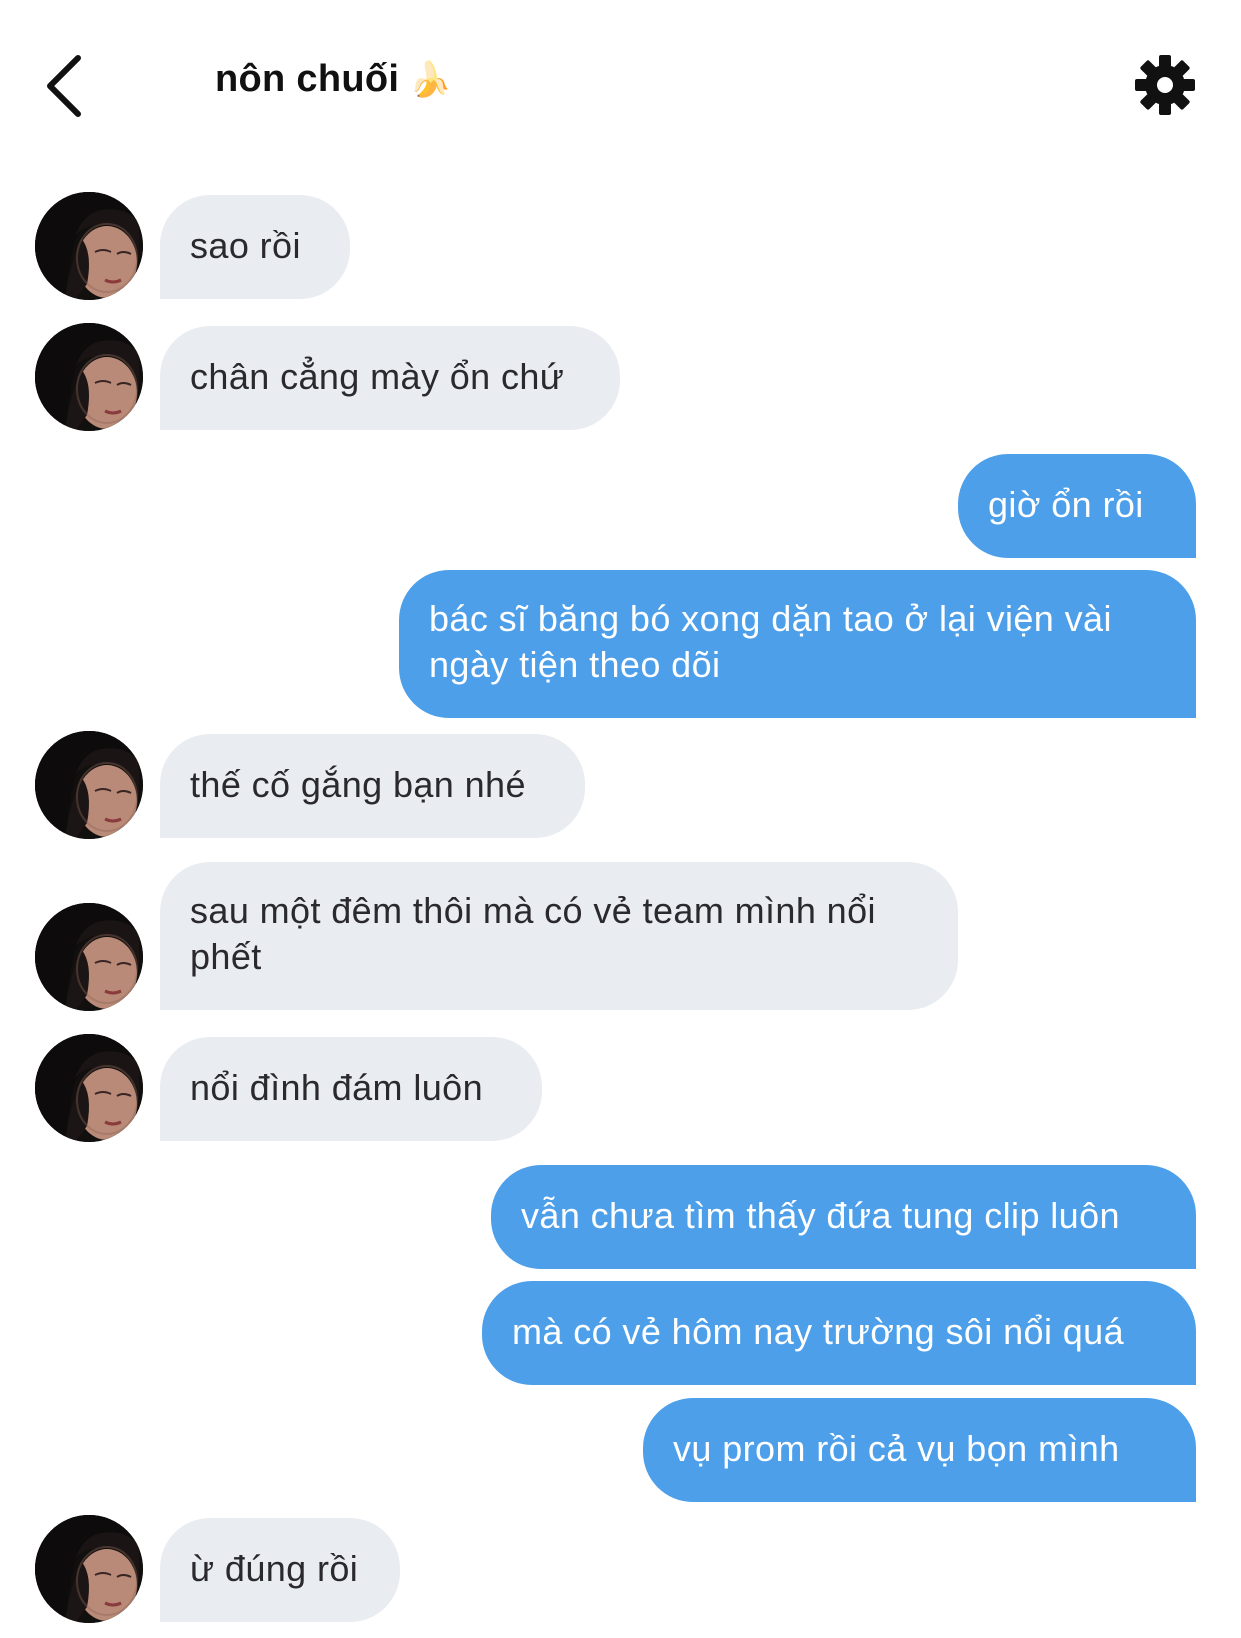 The height and width of the screenshot is (1638, 1241). What do you see at coordinates (255, 247) in the screenshot?
I see `incoming-message: sao rồi` at bounding box center [255, 247].